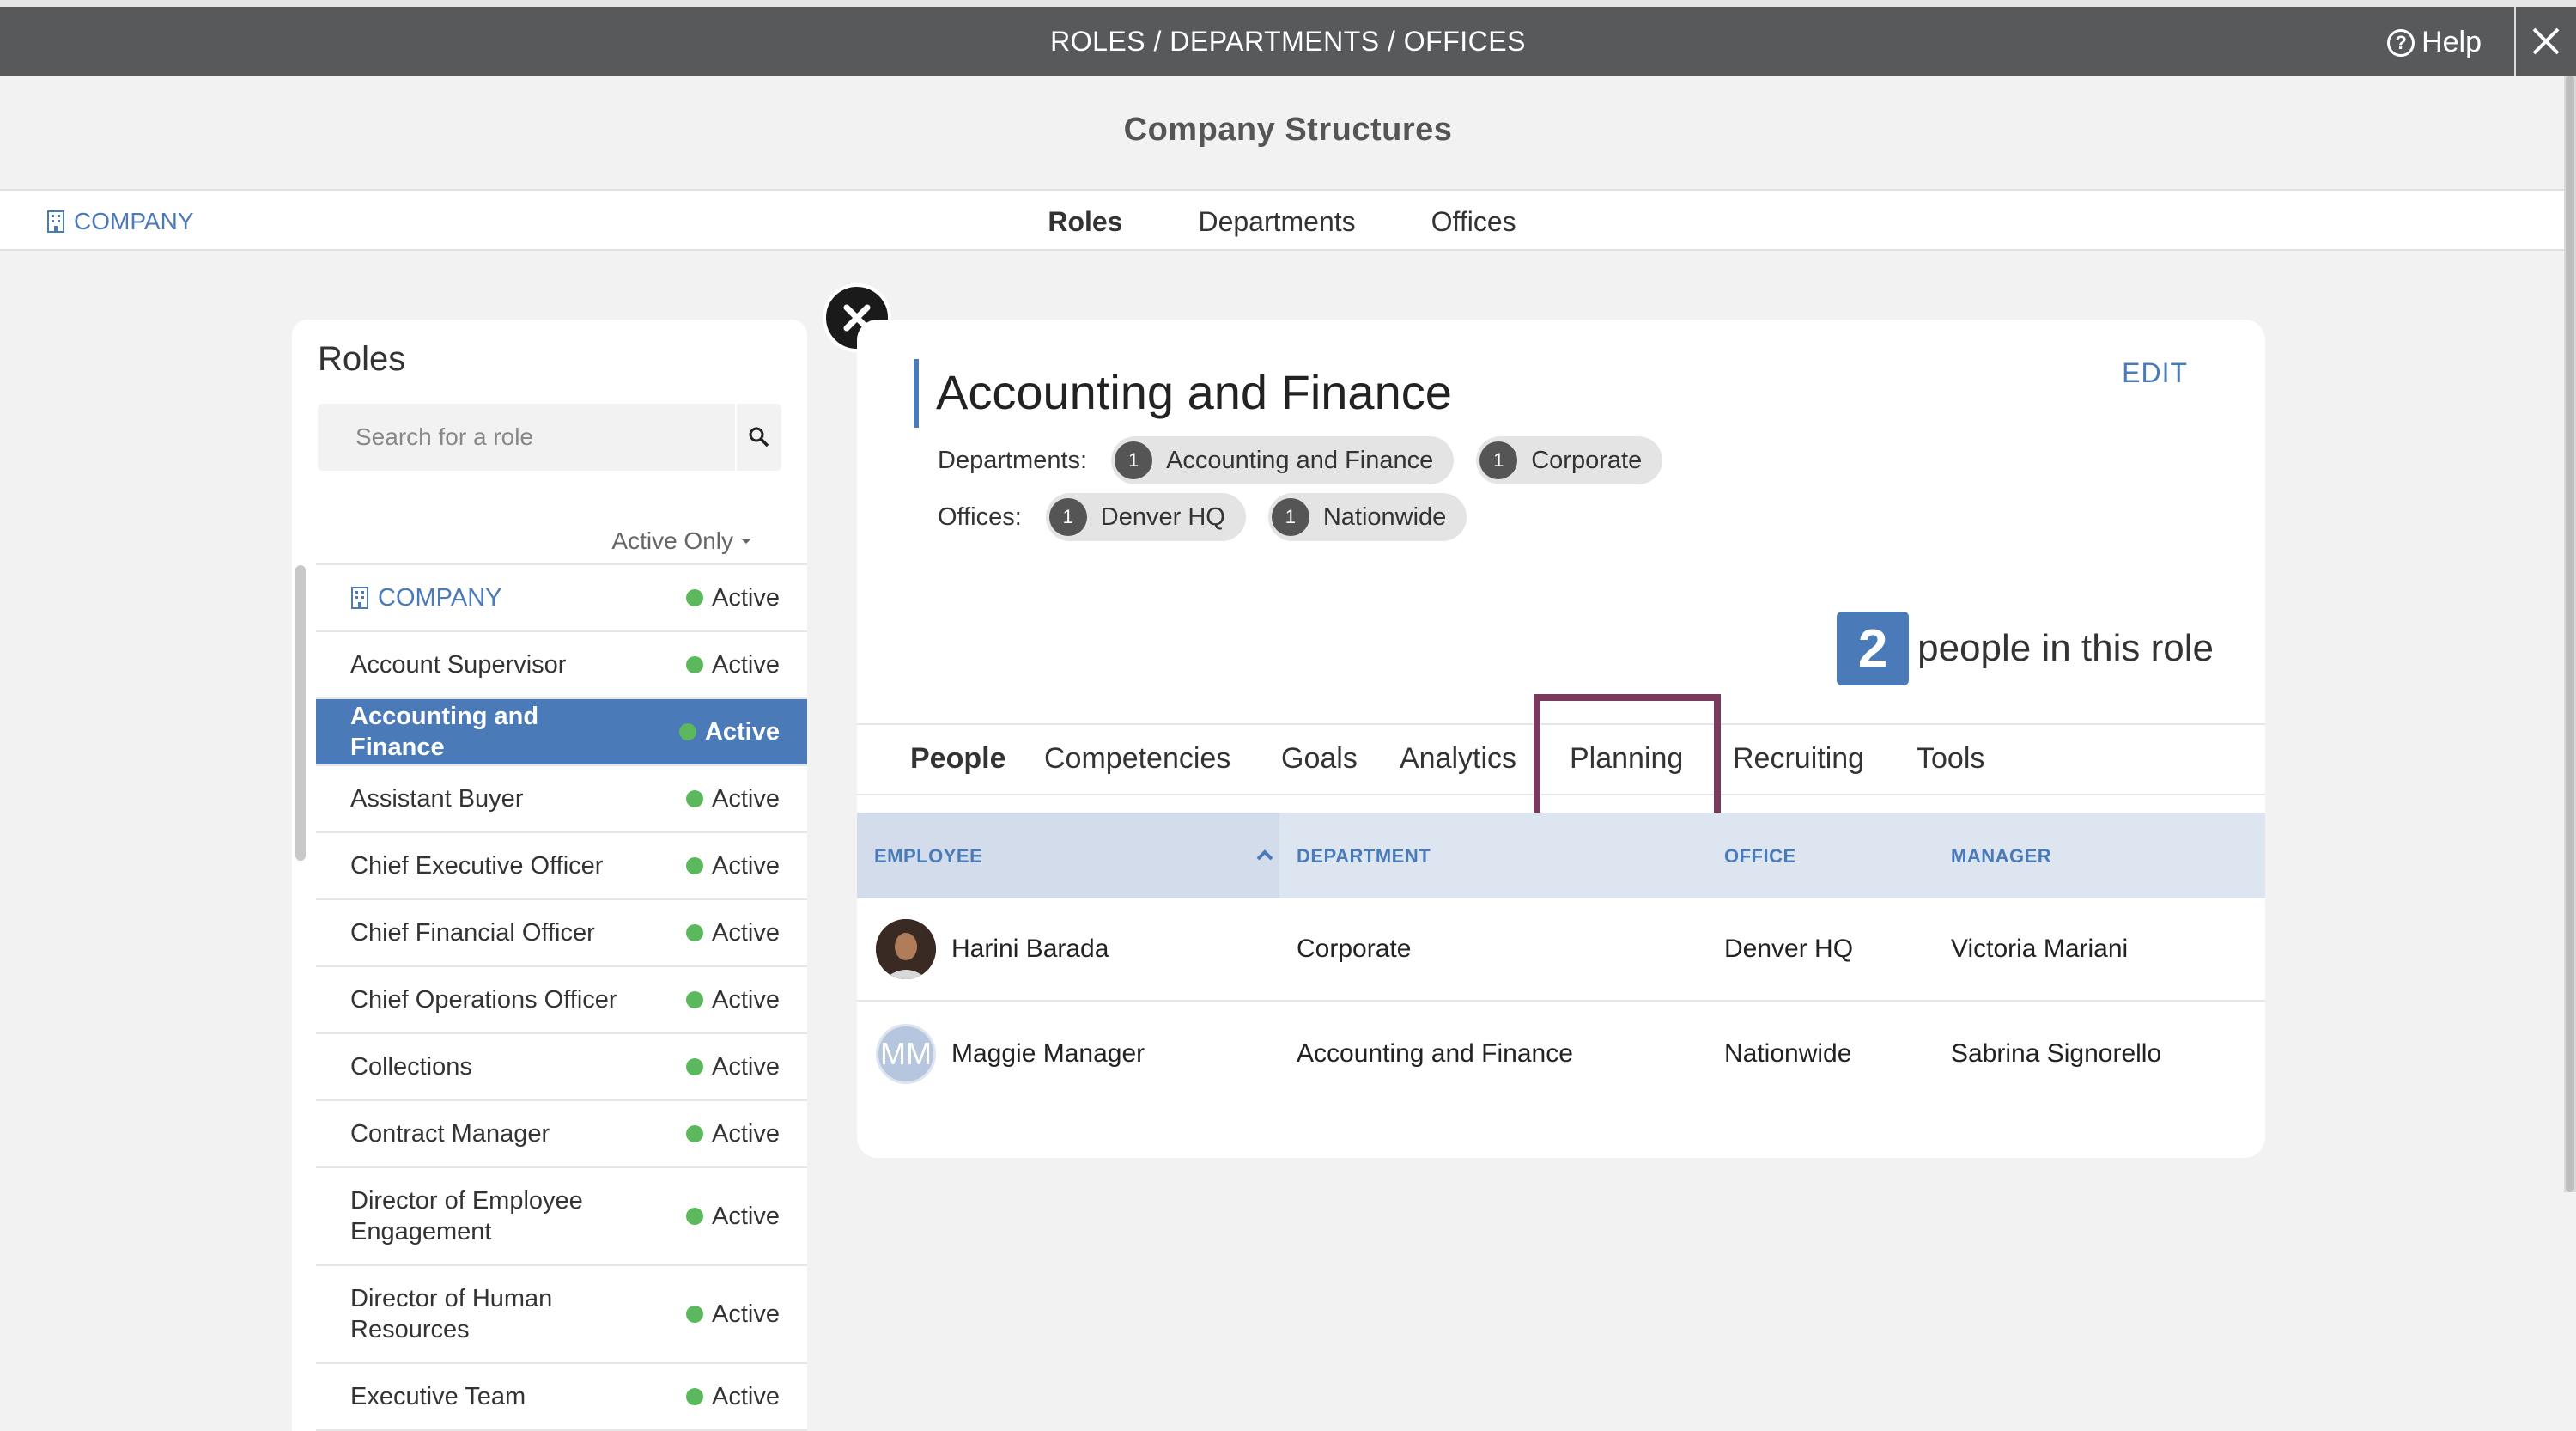 This screenshot has height=1431, width=2576. What do you see at coordinates (2001, 856) in the screenshot?
I see `column-manager: MANAGER` at bounding box center [2001, 856].